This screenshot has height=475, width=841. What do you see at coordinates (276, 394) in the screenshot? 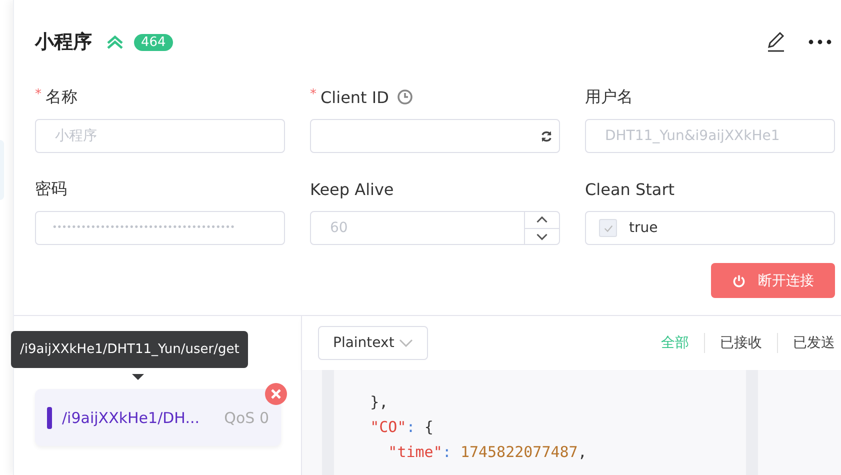
I see `close-icon` at bounding box center [276, 394].